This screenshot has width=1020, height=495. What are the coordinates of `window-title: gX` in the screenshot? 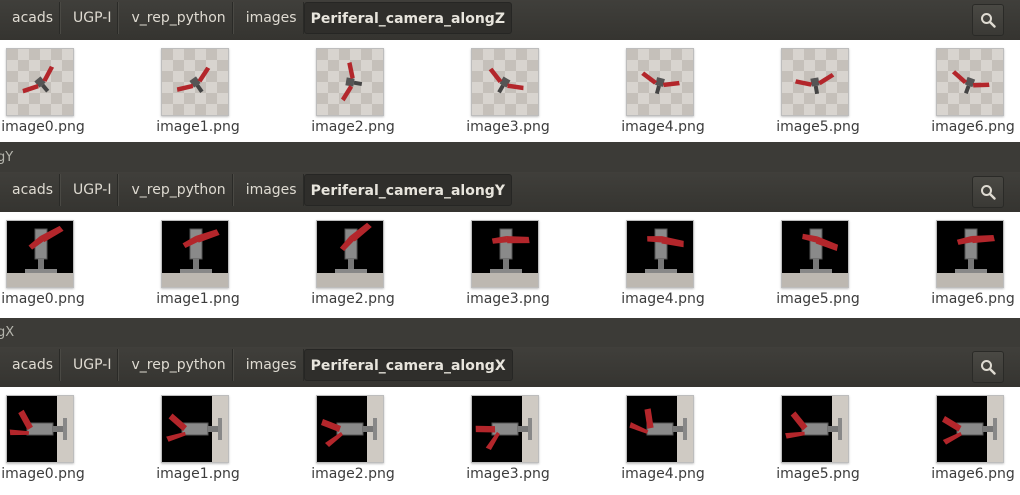 It's located at (510, 333).